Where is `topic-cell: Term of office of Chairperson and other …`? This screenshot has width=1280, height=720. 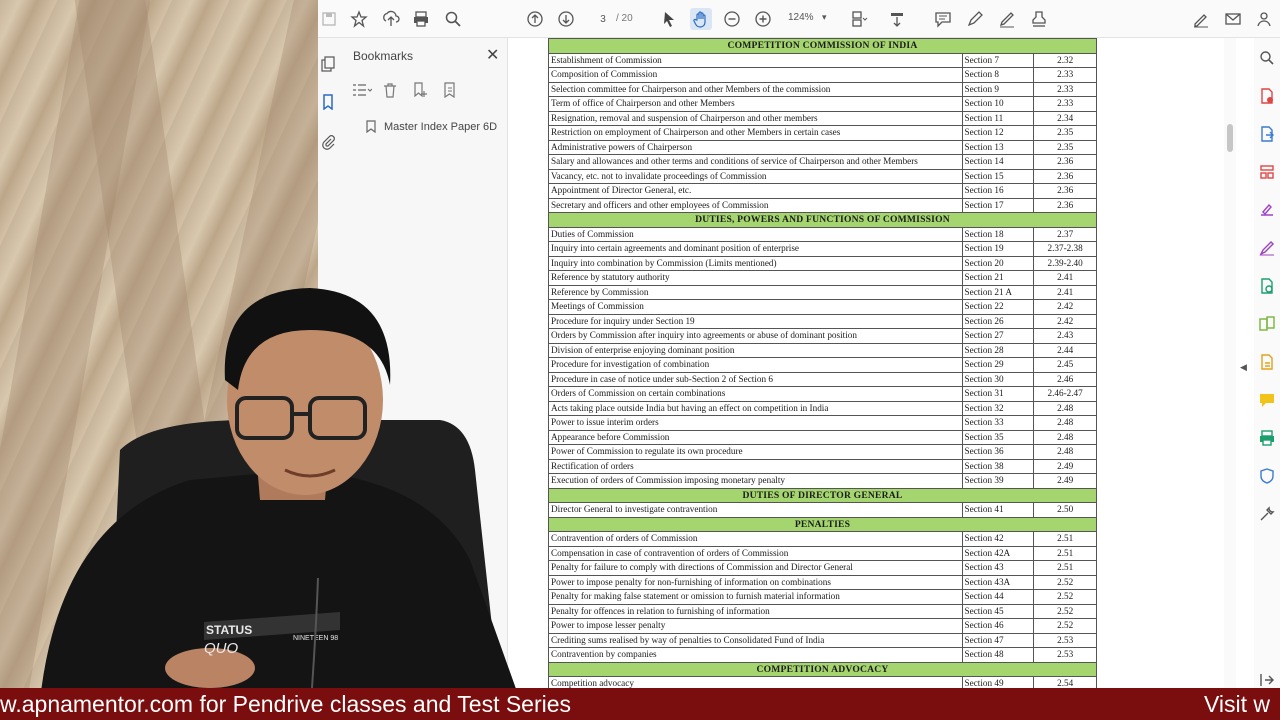
topic-cell: Term of office of Chairperson and other … is located at coordinates (755, 104).